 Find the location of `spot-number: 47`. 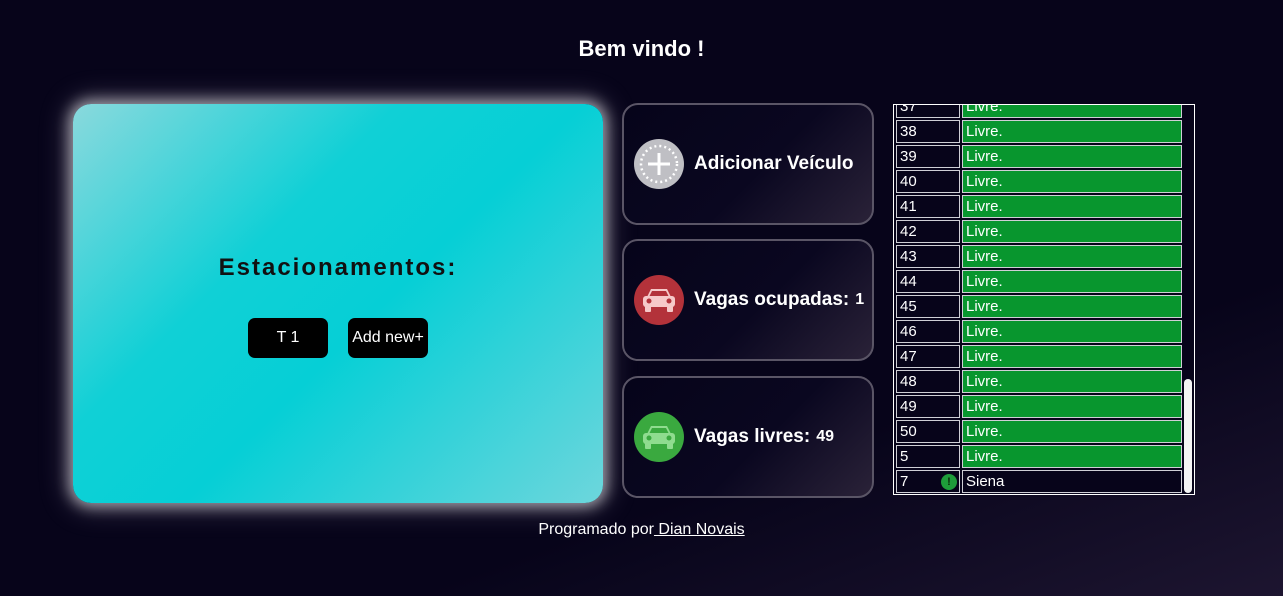

spot-number: 47 is located at coordinates (908, 356).